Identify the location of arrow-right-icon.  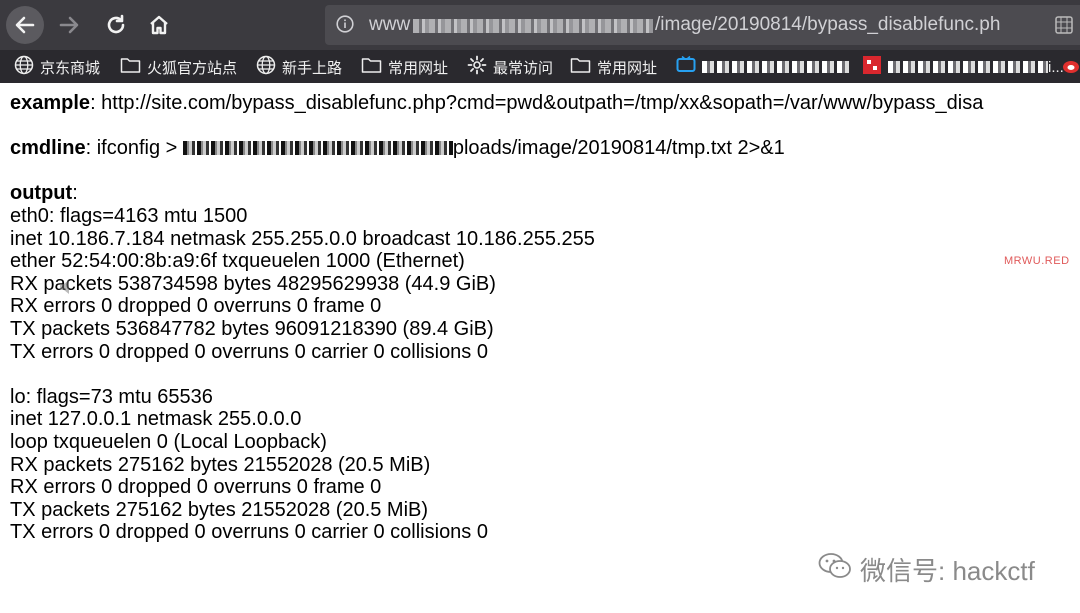
(69, 25).